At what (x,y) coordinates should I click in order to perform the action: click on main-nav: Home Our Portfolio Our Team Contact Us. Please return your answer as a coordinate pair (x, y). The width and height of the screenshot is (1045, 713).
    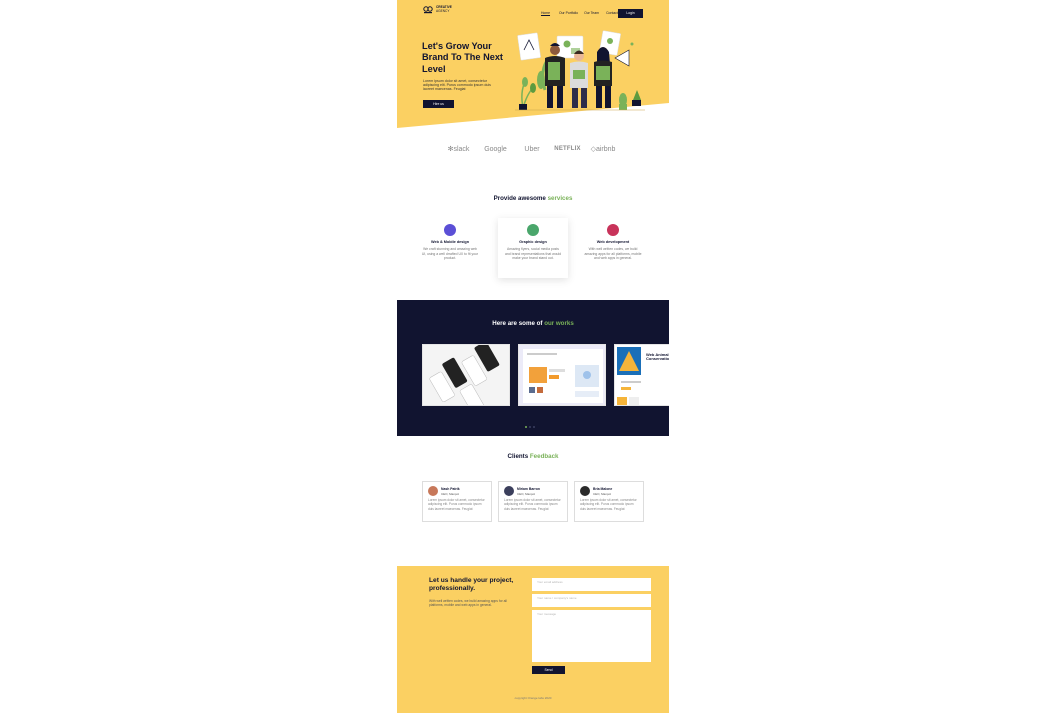
    Looking at the image, I should click on (580, 13).